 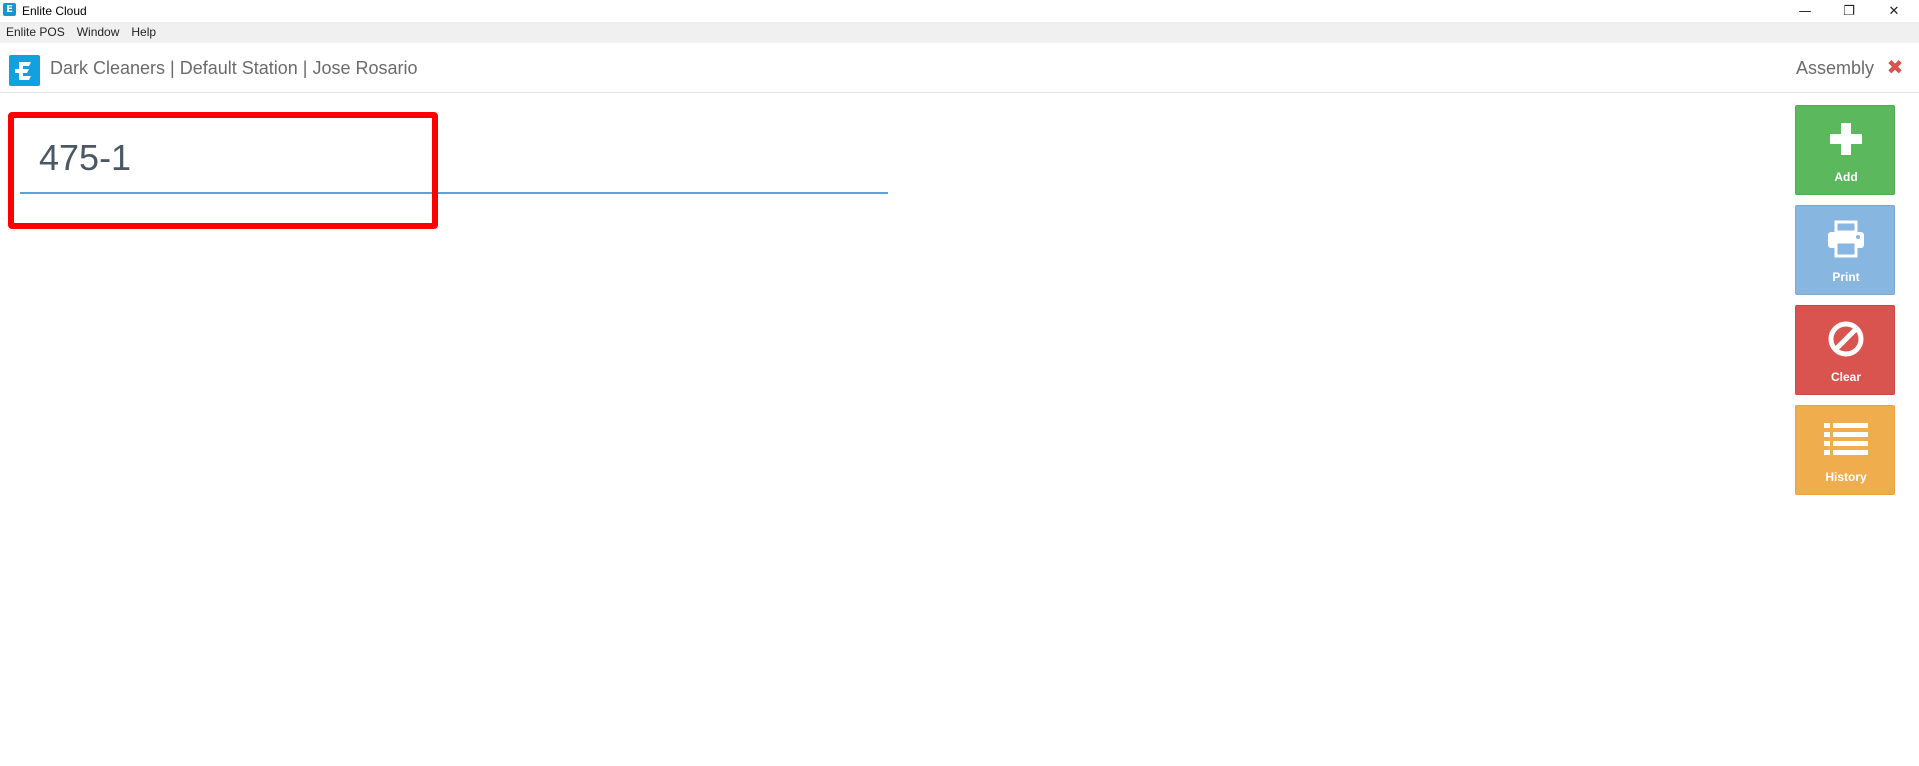 I want to click on enlite-logo-icon, so click(x=24, y=70).